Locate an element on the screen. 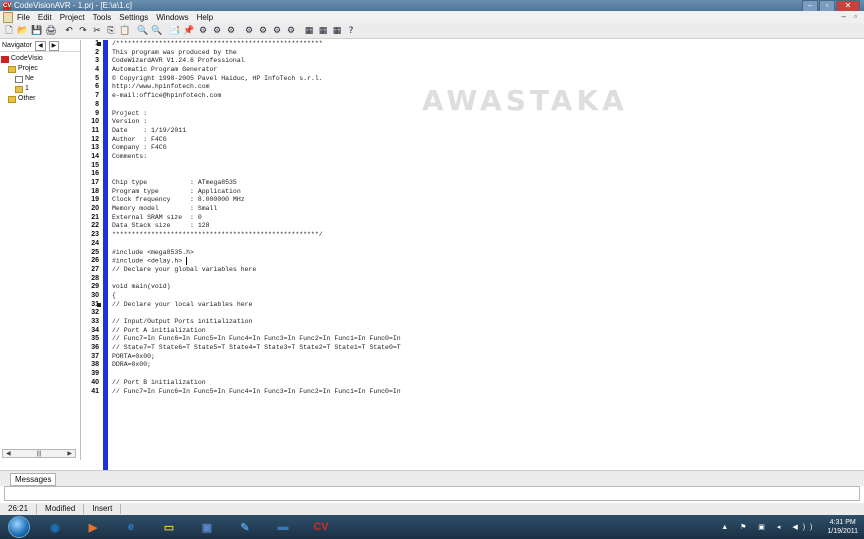 This screenshot has width=864, height=539. window-tile-icon: ▦ is located at coordinates (309, 31).